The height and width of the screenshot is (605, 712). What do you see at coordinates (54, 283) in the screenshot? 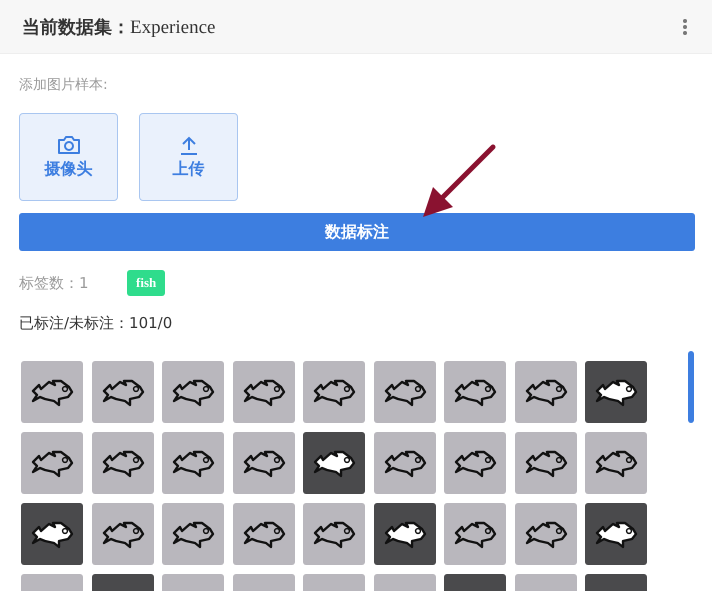
I see `label-count: 标签数：1` at bounding box center [54, 283].